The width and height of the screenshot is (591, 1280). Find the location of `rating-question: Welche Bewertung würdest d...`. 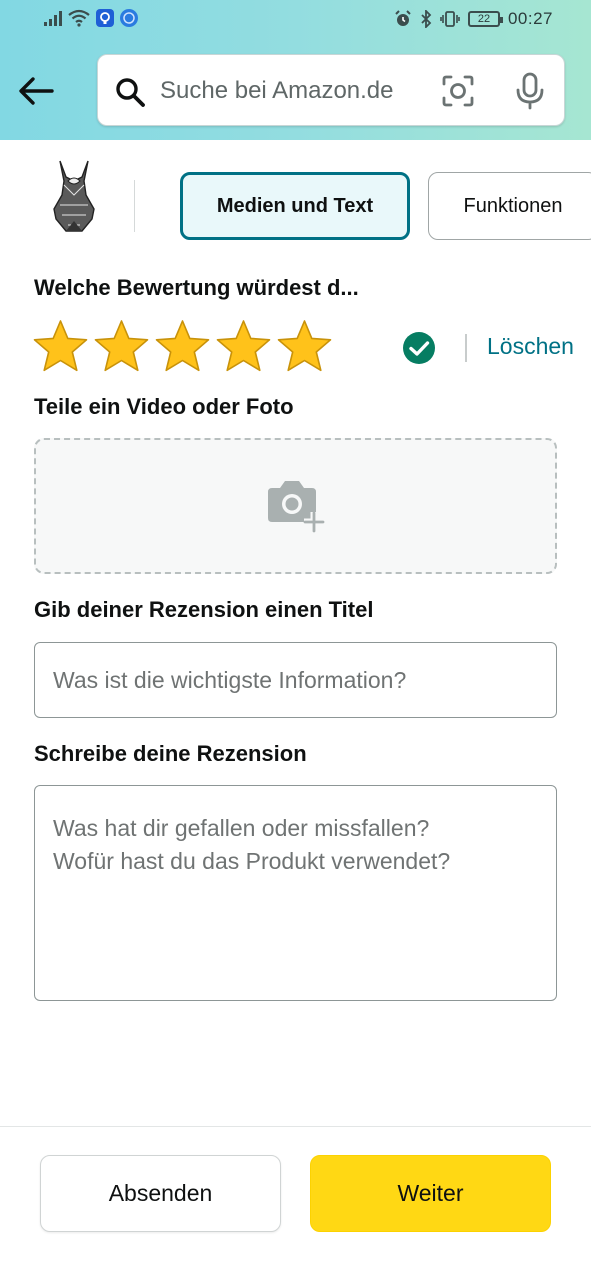

rating-question: Welche Bewertung würdest d... is located at coordinates (196, 287).